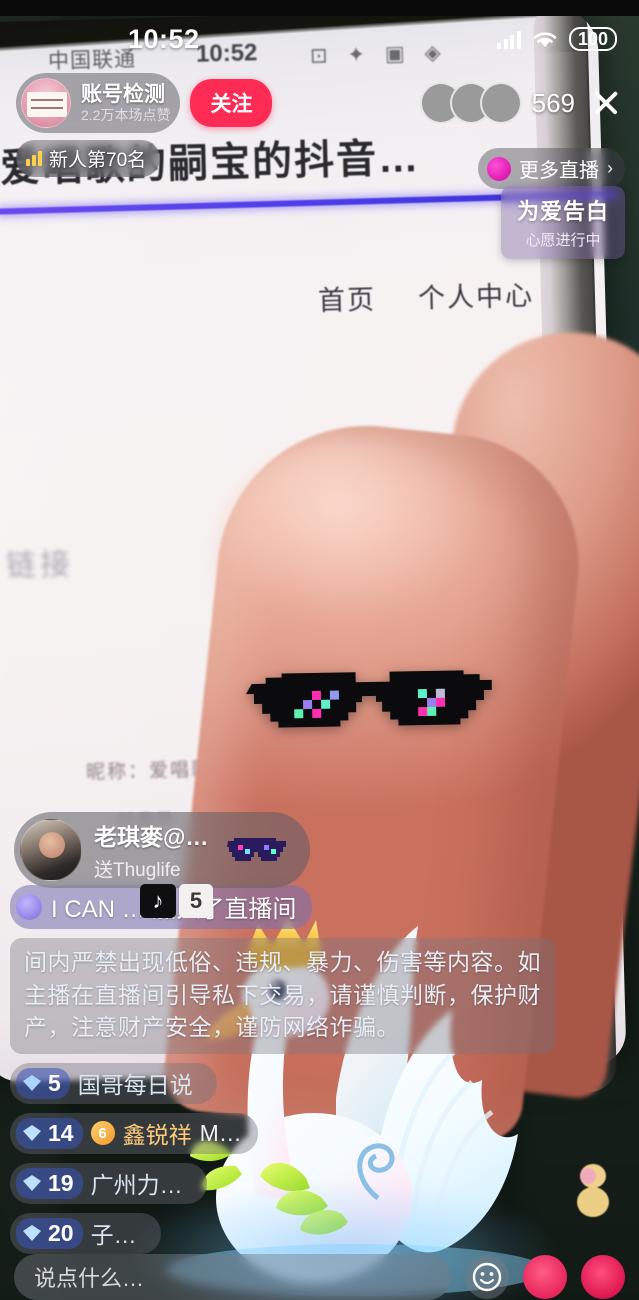 Image resolution: width=639 pixels, height=1300 pixels. What do you see at coordinates (157, 1135) in the screenshot?
I see `chat-user-name: 鑫锐祥` at bounding box center [157, 1135].